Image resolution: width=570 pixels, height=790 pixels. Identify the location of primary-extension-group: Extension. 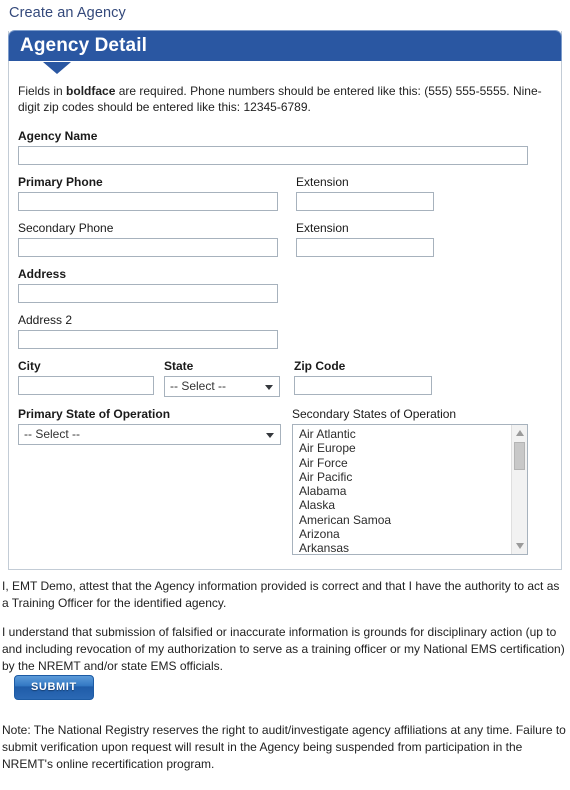
(412, 193).